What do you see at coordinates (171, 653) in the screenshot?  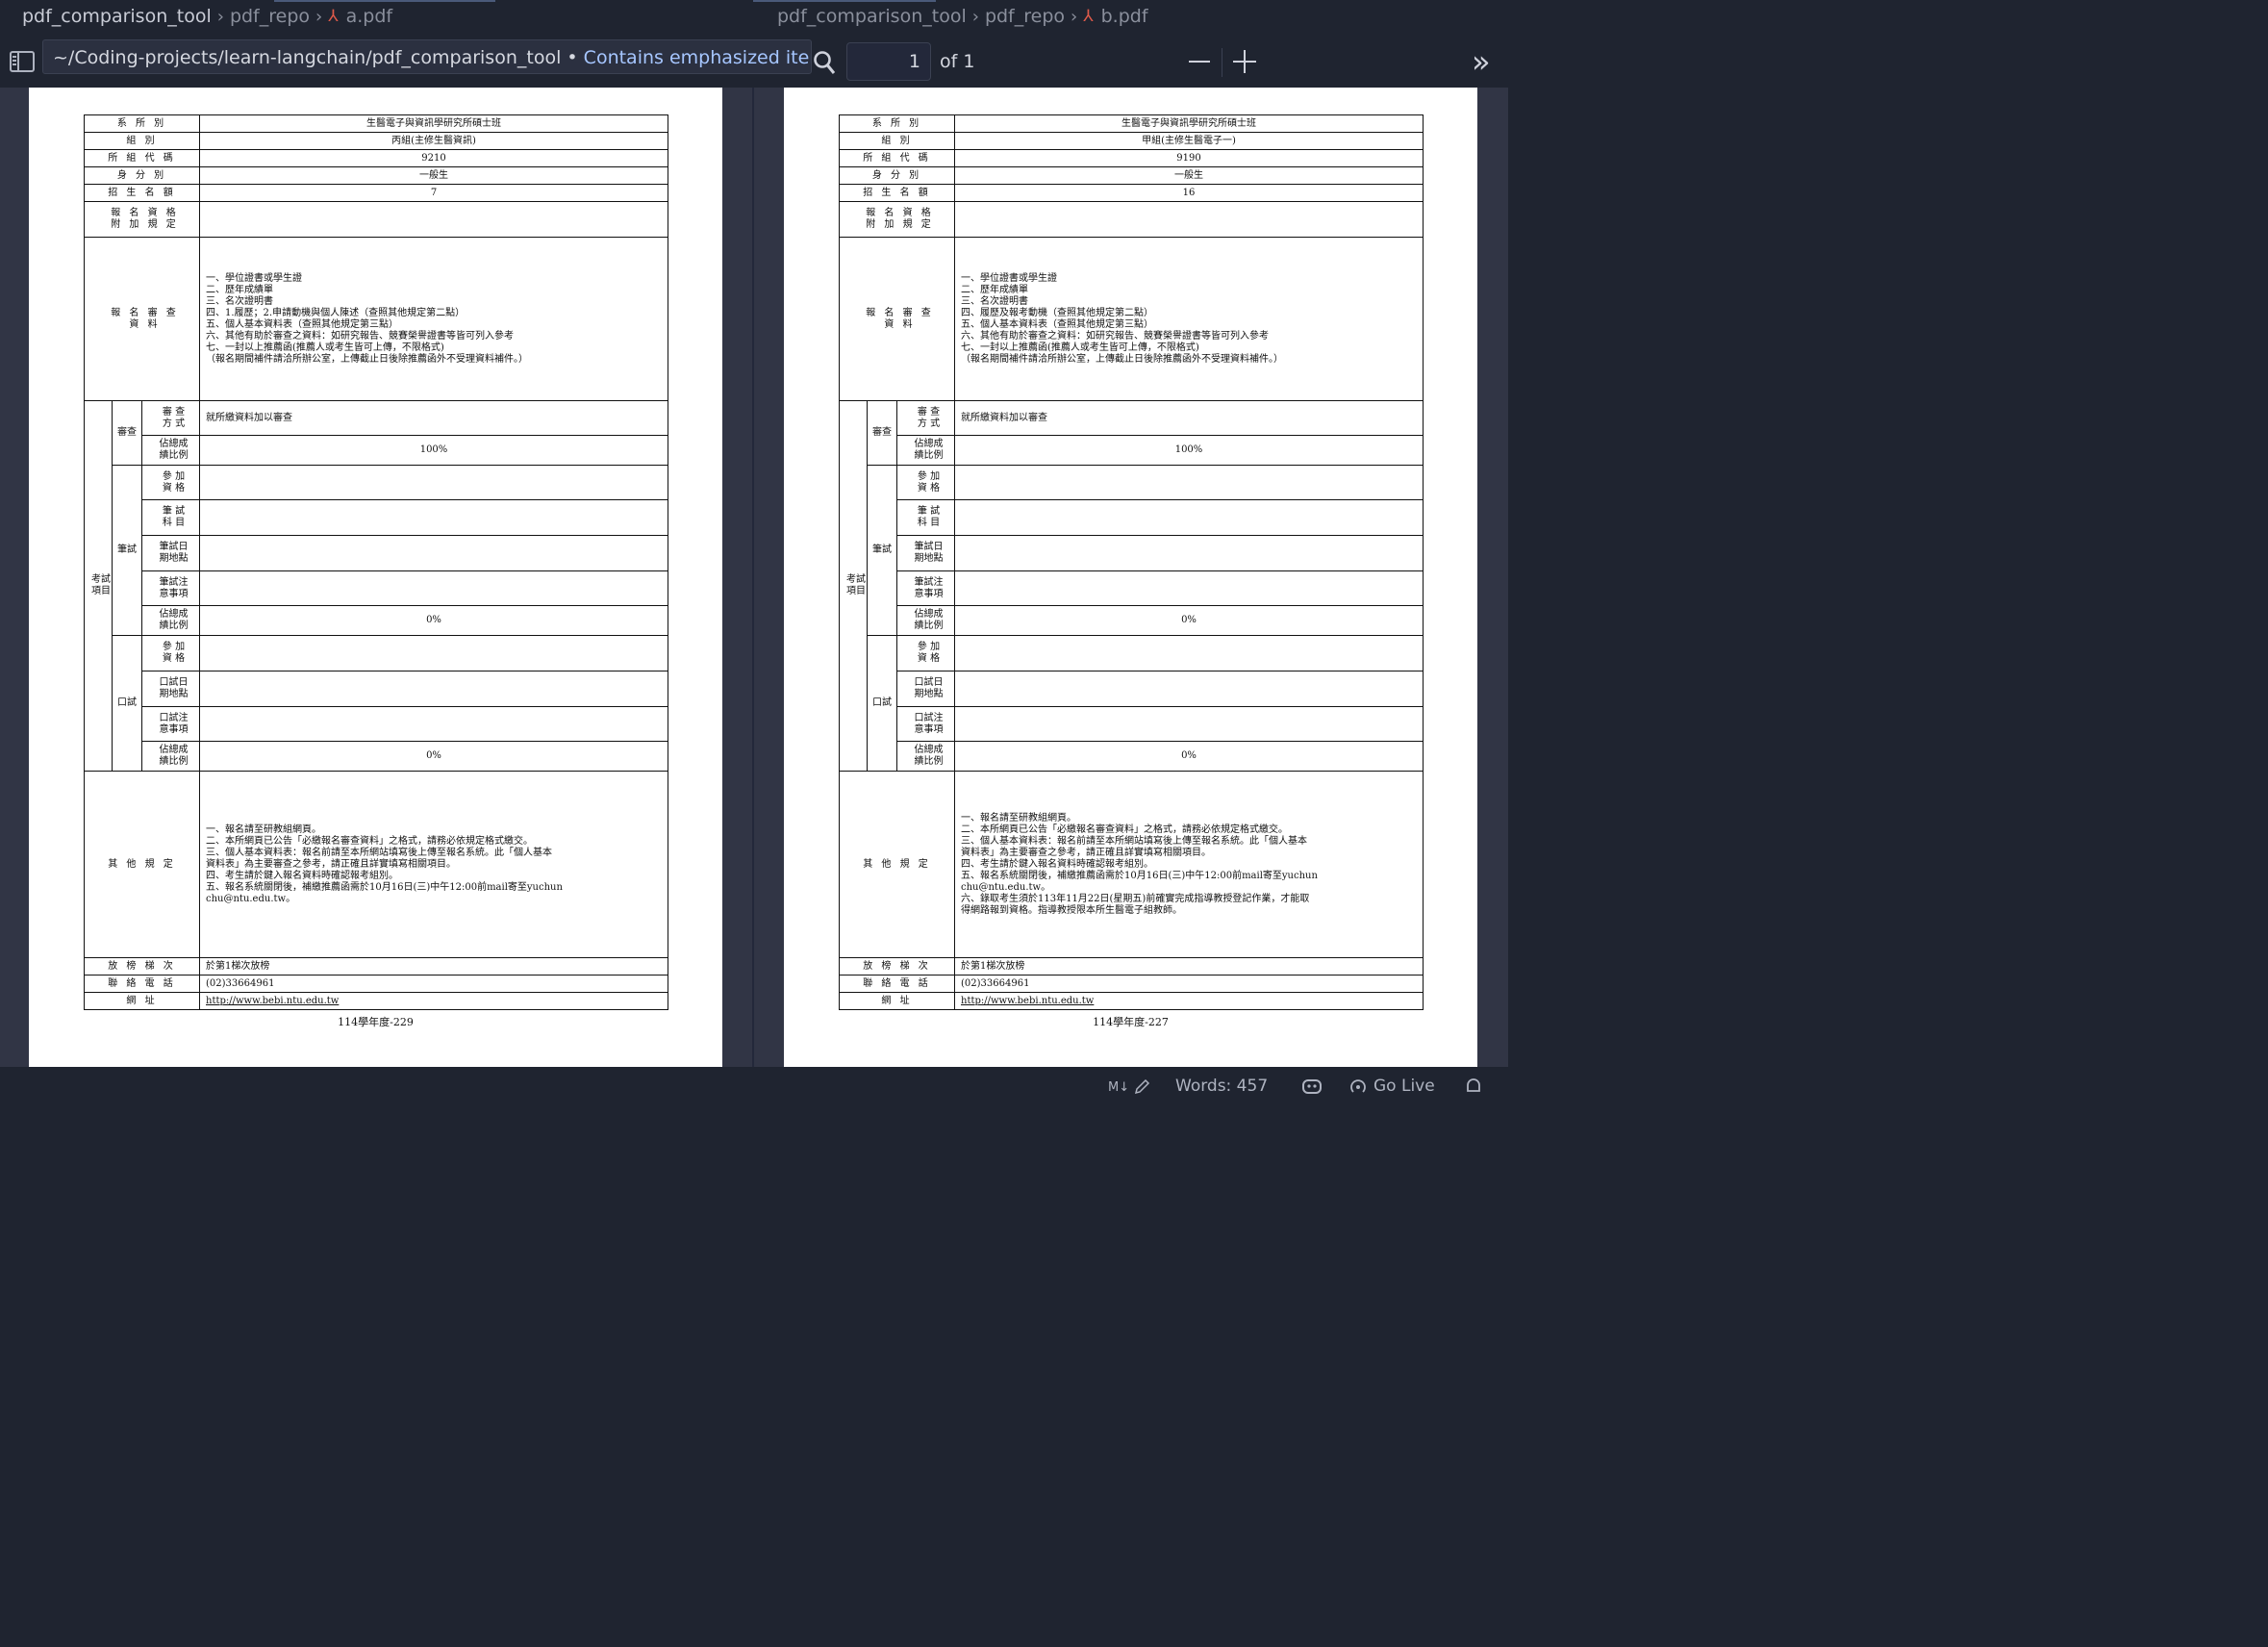 I see `label-oral-participate: 參 加 資 格` at bounding box center [171, 653].